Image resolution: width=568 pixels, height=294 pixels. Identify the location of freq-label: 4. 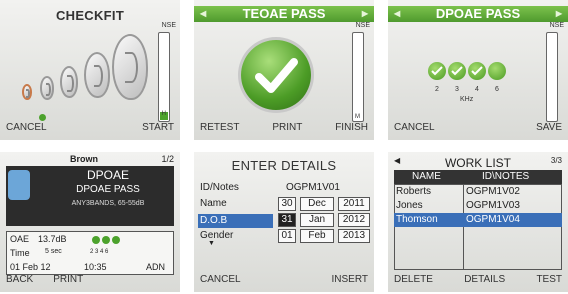
(477, 89).